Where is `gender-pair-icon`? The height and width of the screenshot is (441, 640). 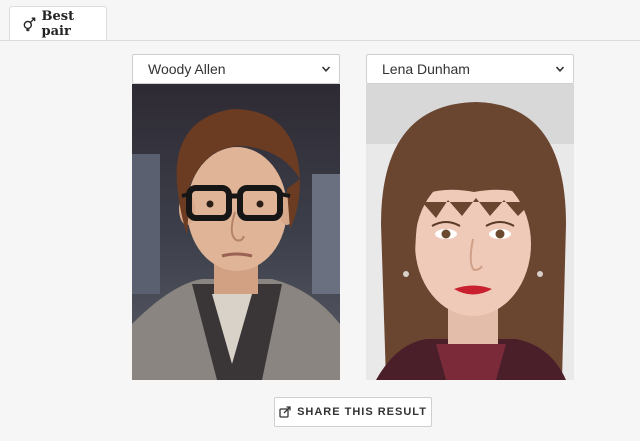
gender-pair-icon is located at coordinates (29, 24).